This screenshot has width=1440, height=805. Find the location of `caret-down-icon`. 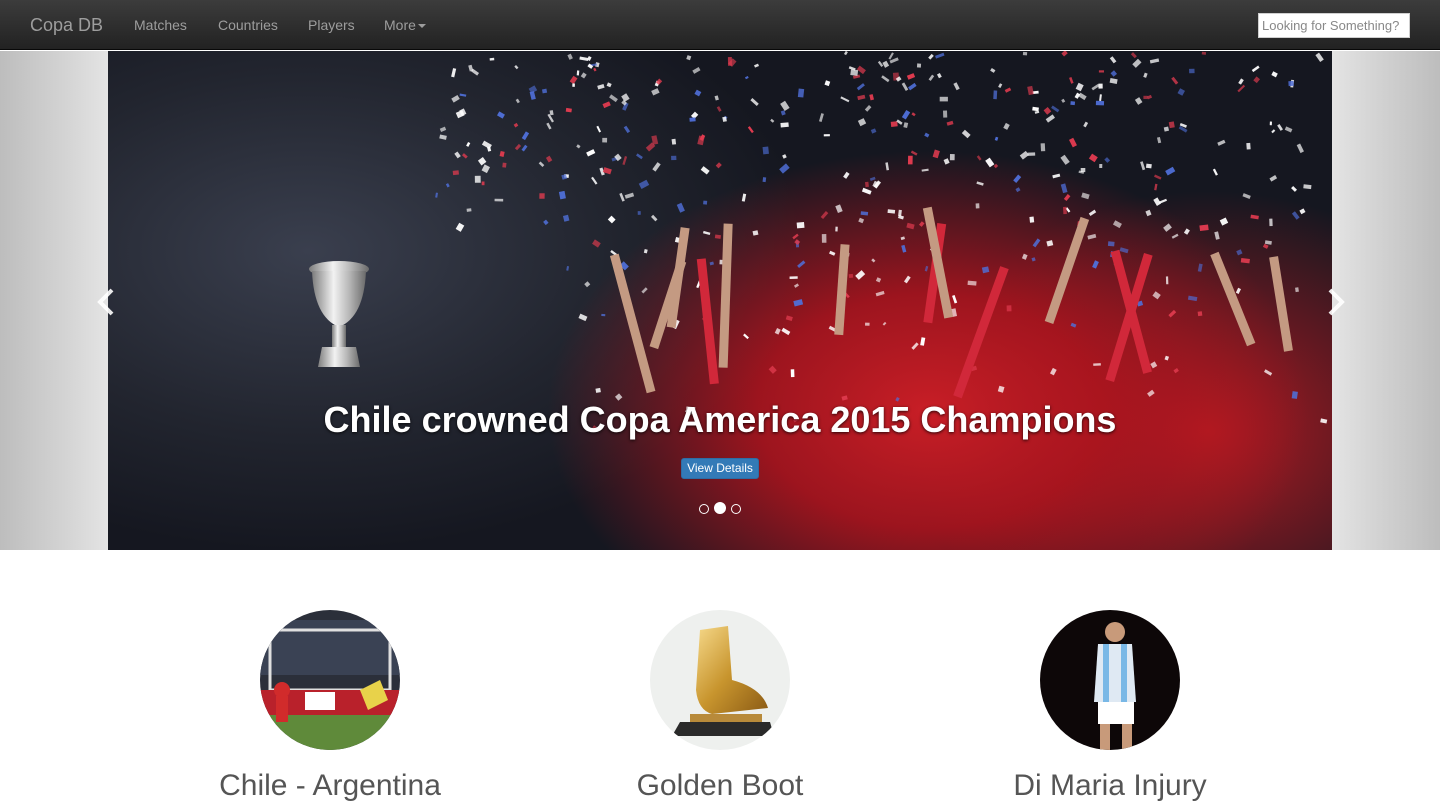

caret-down-icon is located at coordinates (421, 26).